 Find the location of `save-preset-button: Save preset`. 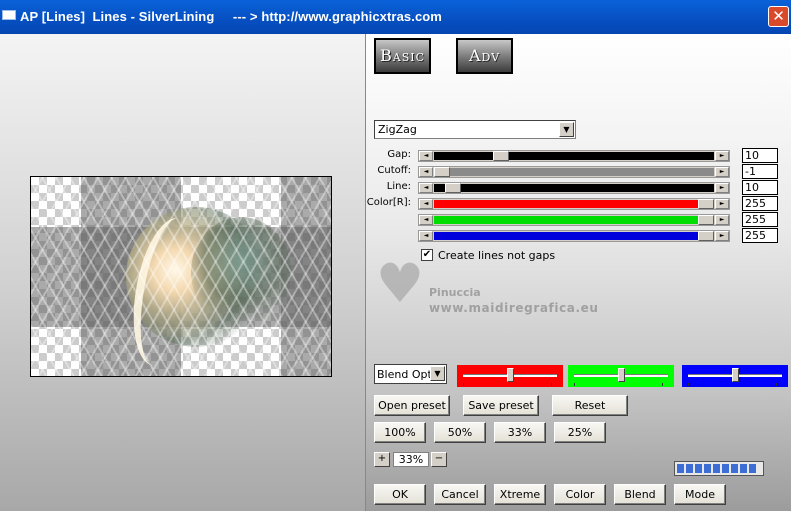

save-preset-button: Save preset is located at coordinates (501, 405).